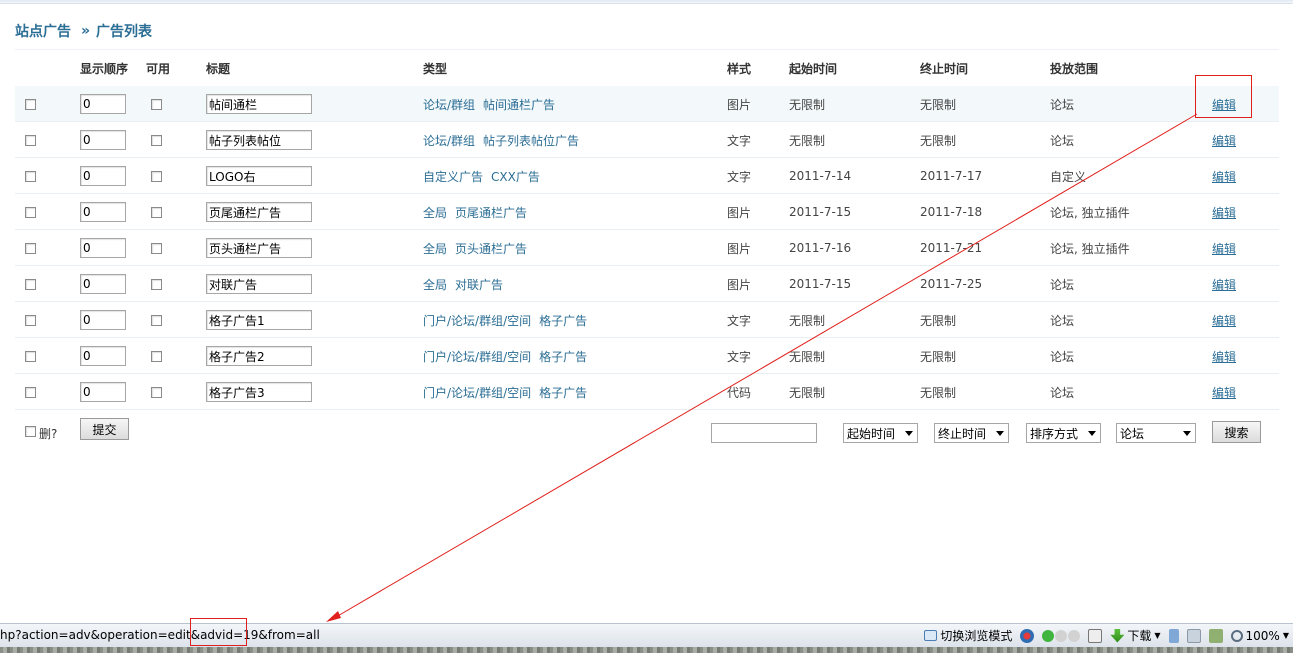 The height and width of the screenshot is (653, 1293). I want to click on sort-select: 排序方式, so click(1063, 433).